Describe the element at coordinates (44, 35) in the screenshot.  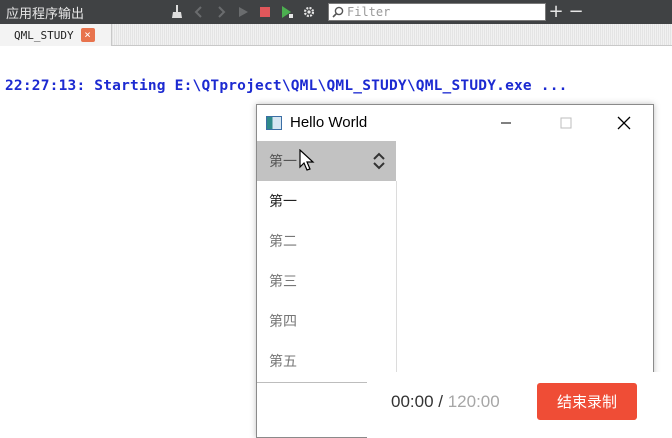
I see `tab-label: QML_STUDY` at that location.